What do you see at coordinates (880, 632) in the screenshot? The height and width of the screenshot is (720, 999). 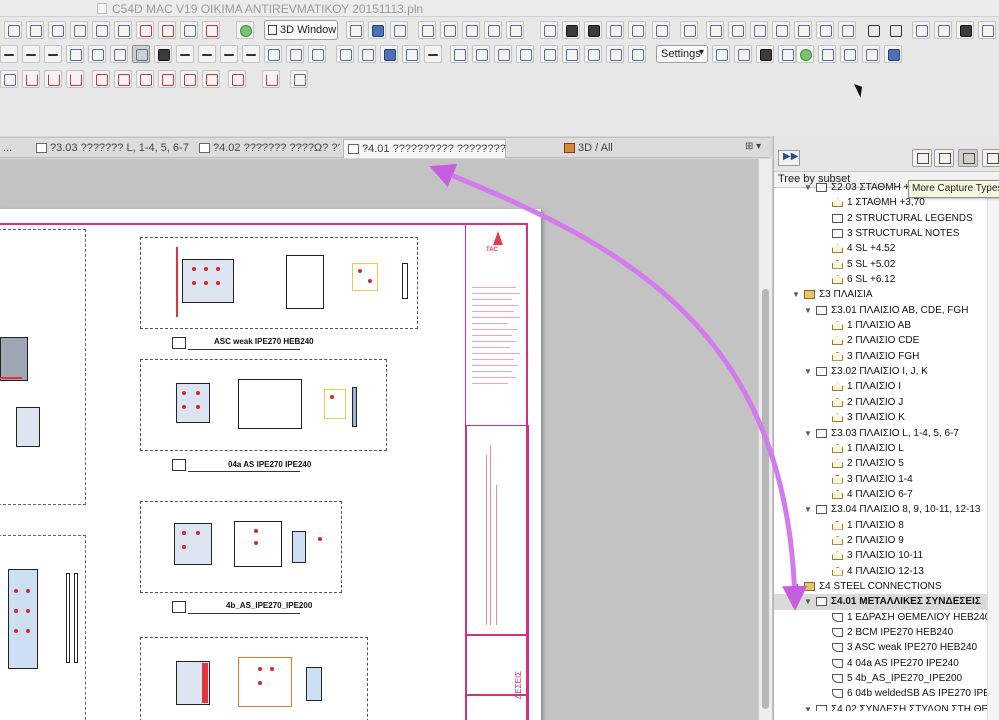 I see `tree-item: 2 BCM IPE270 HEB240` at bounding box center [880, 632].